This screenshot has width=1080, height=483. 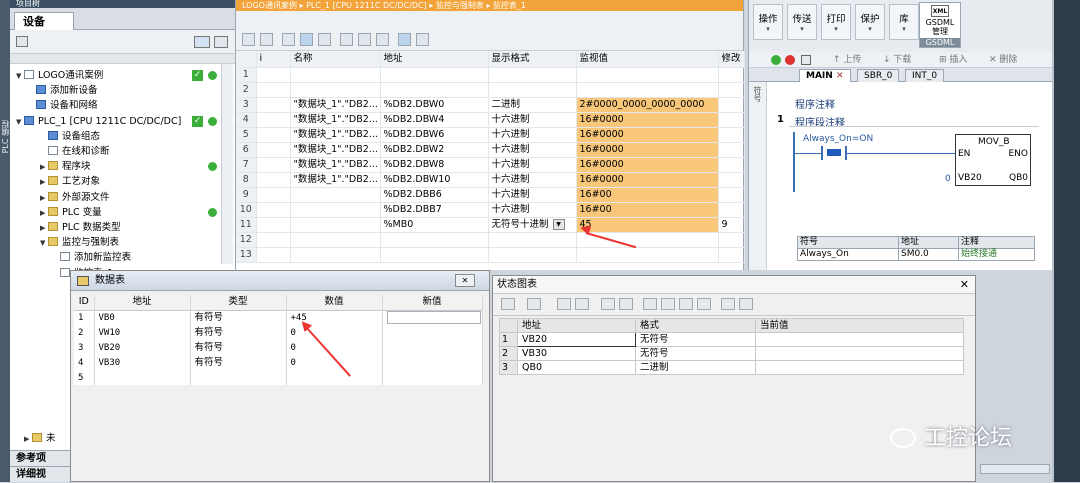 What do you see at coordinates (273, 59) in the screenshot?
I see `column-header: i` at bounding box center [273, 59].